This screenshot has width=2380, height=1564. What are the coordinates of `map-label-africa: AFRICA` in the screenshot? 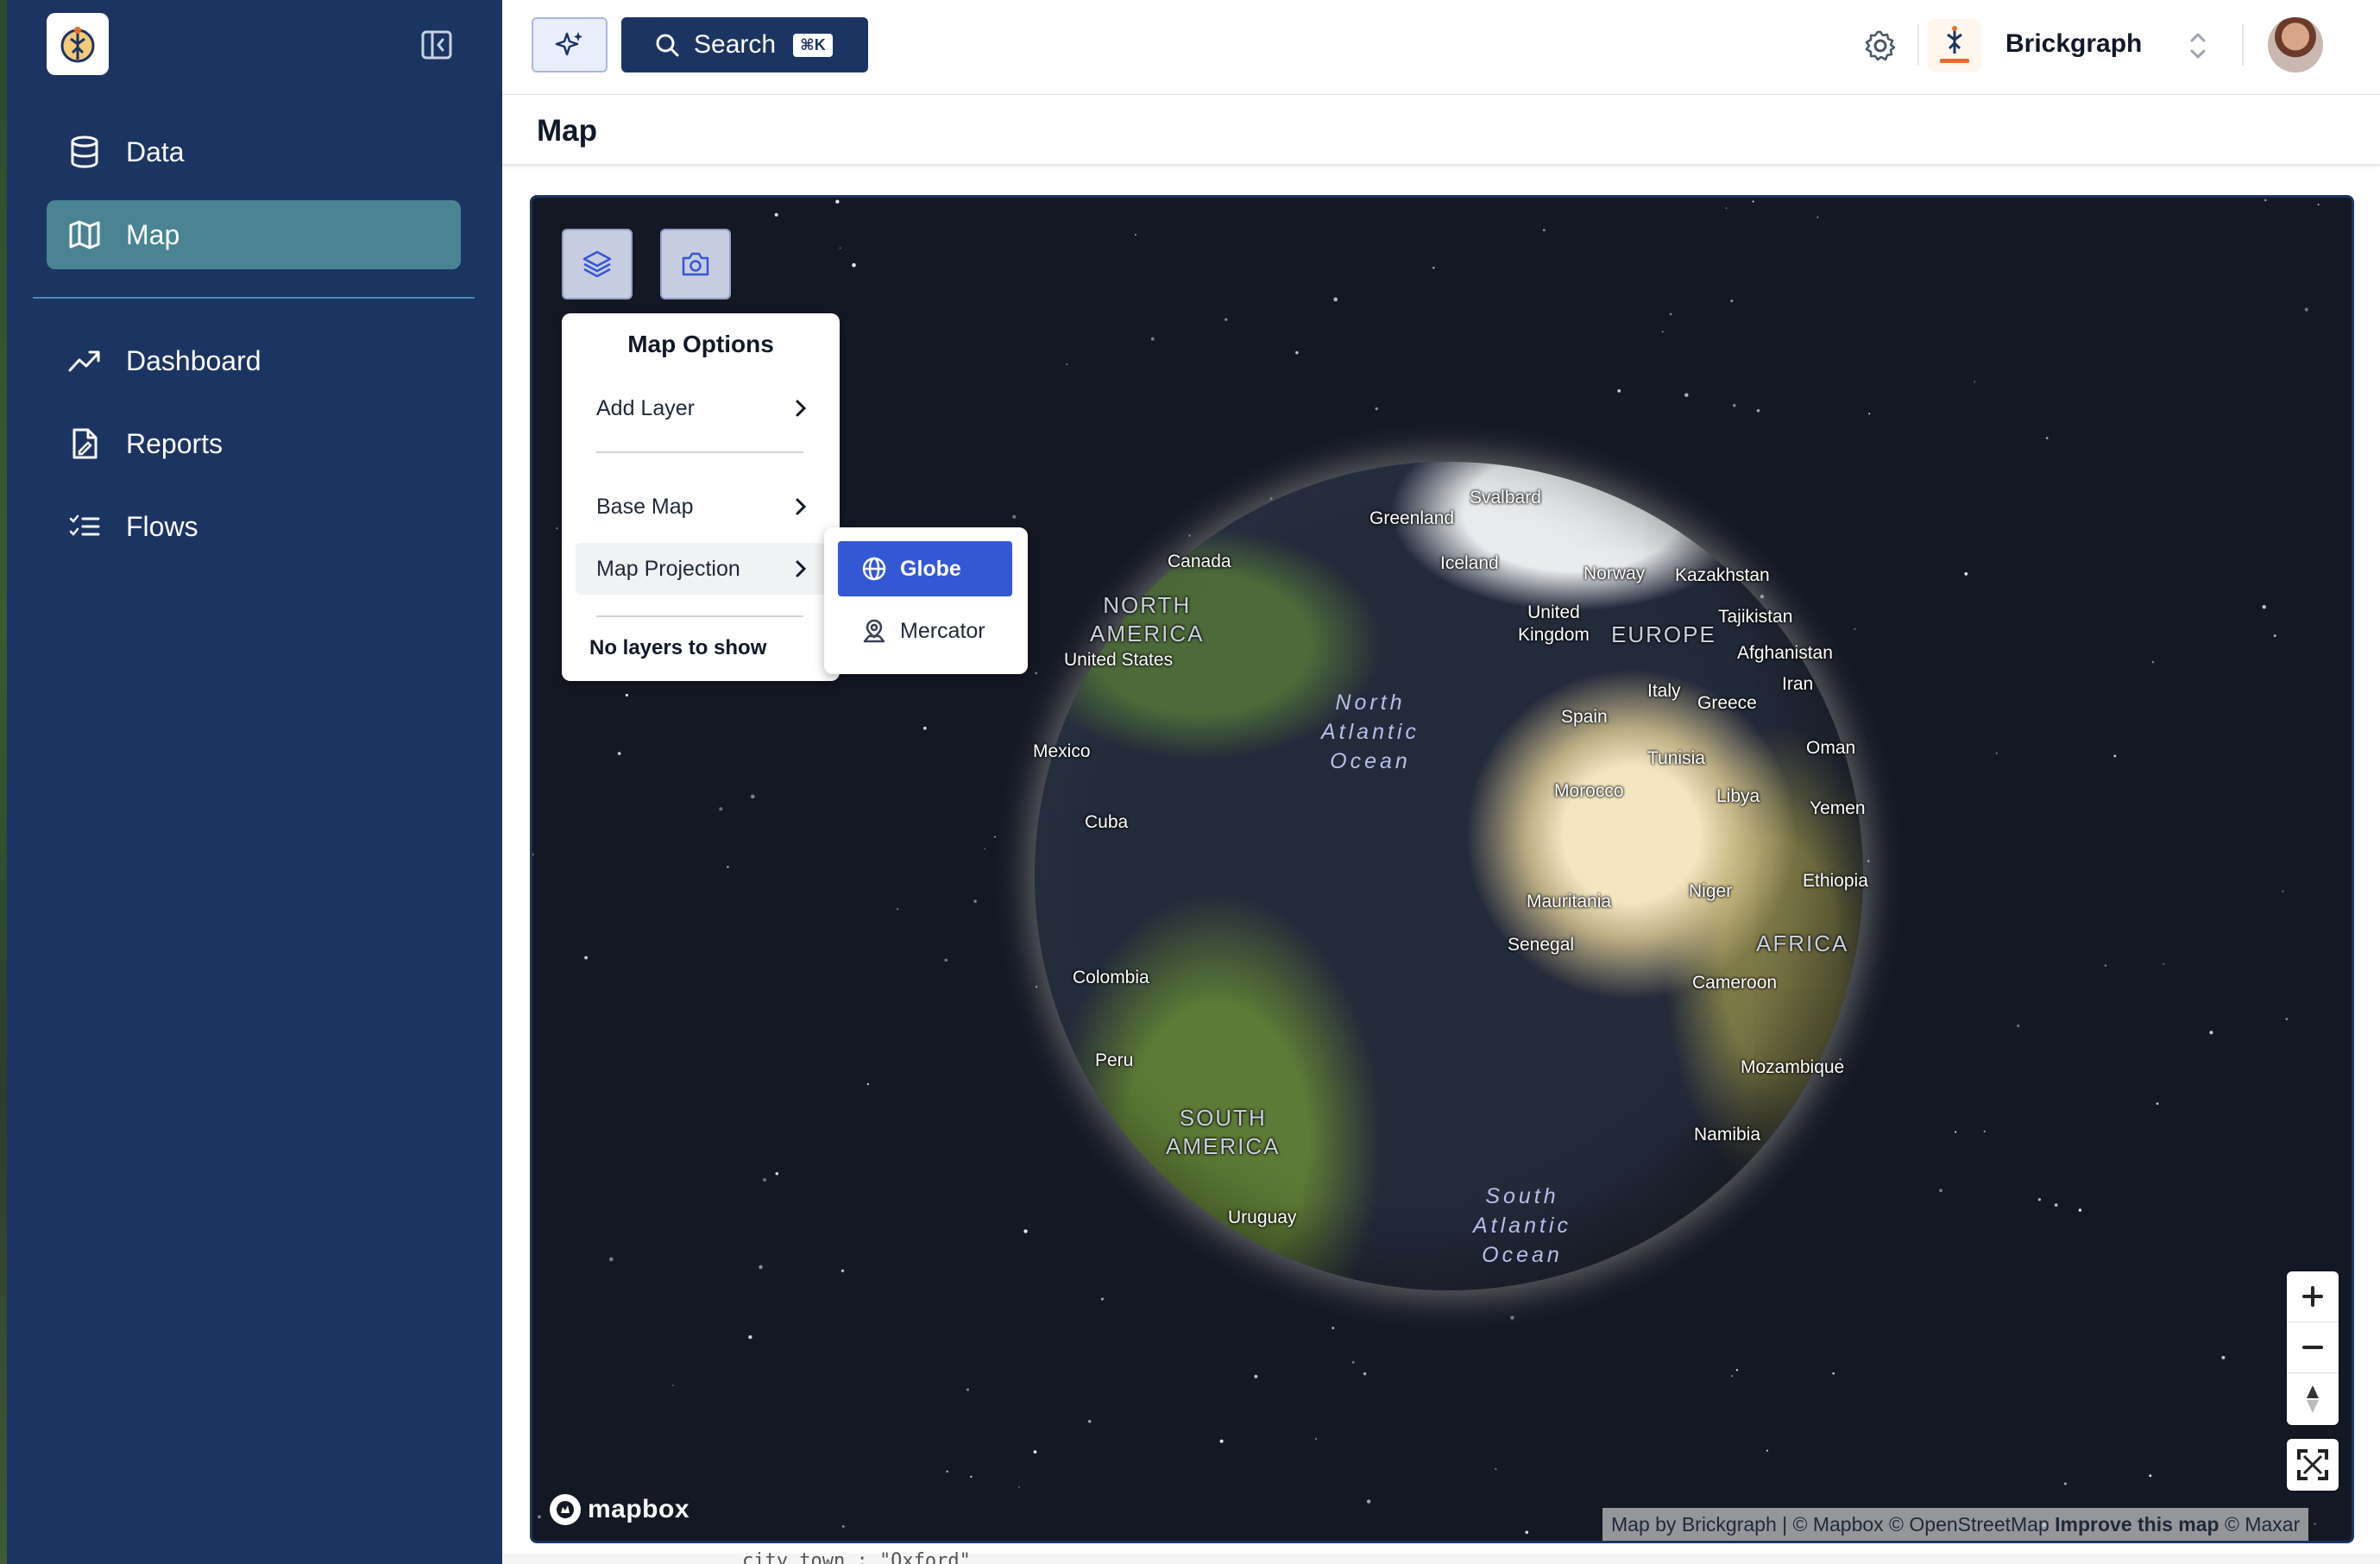 It's located at (1802, 943).